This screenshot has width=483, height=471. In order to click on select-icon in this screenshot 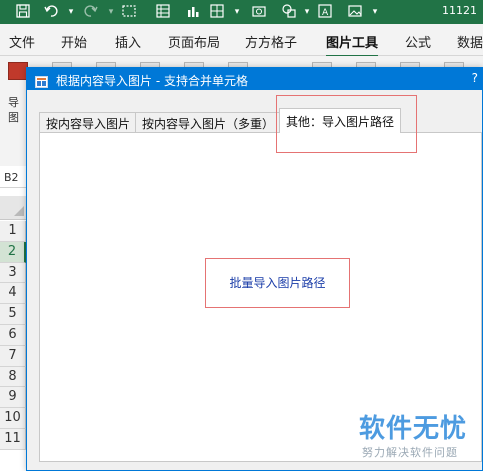, I will do `click(129, 12)`.